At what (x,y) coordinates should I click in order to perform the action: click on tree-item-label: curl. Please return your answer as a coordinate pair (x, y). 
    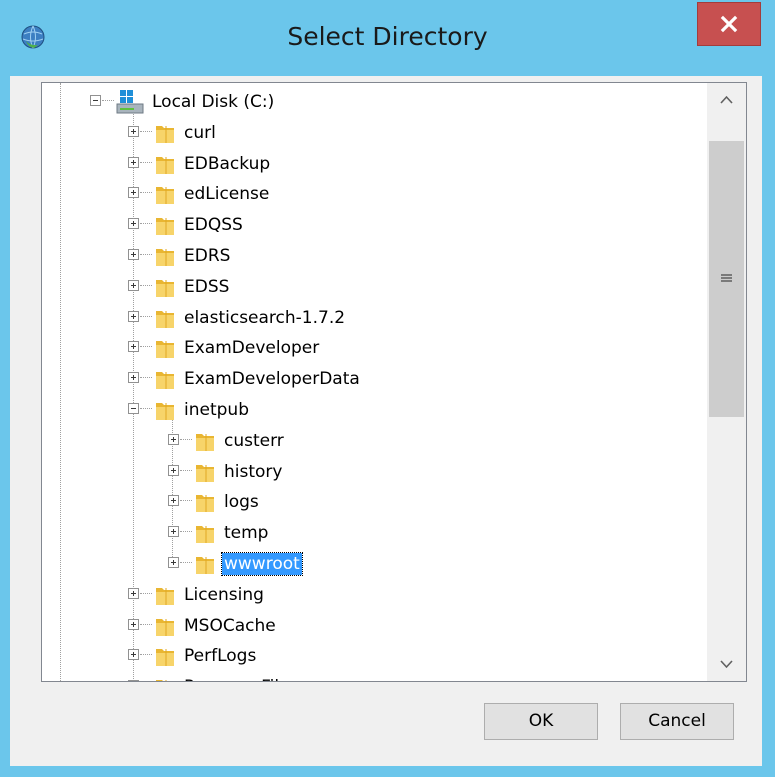
    Looking at the image, I should click on (200, 132).